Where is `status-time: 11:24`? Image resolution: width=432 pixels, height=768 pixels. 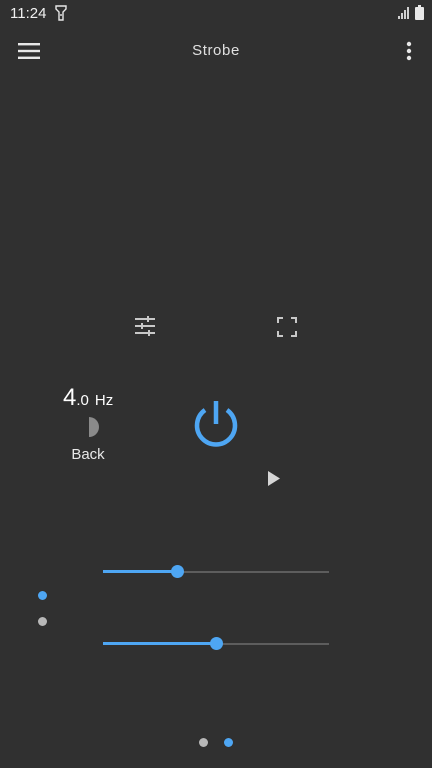
status-time: 11:24 is located at coordinates (28, 13).